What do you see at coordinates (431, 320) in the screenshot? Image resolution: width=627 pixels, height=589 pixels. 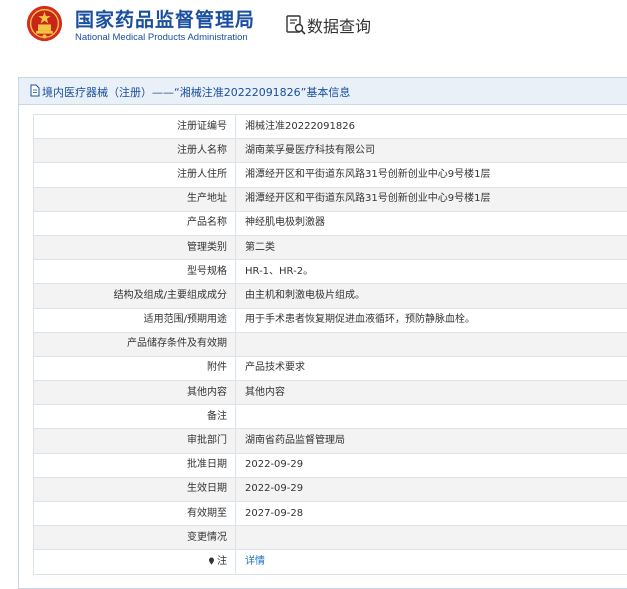 I see `field-value: 用于手术患者恢复期促进血液循环，预防静脉血栓。` at bounding box center [431, 320].